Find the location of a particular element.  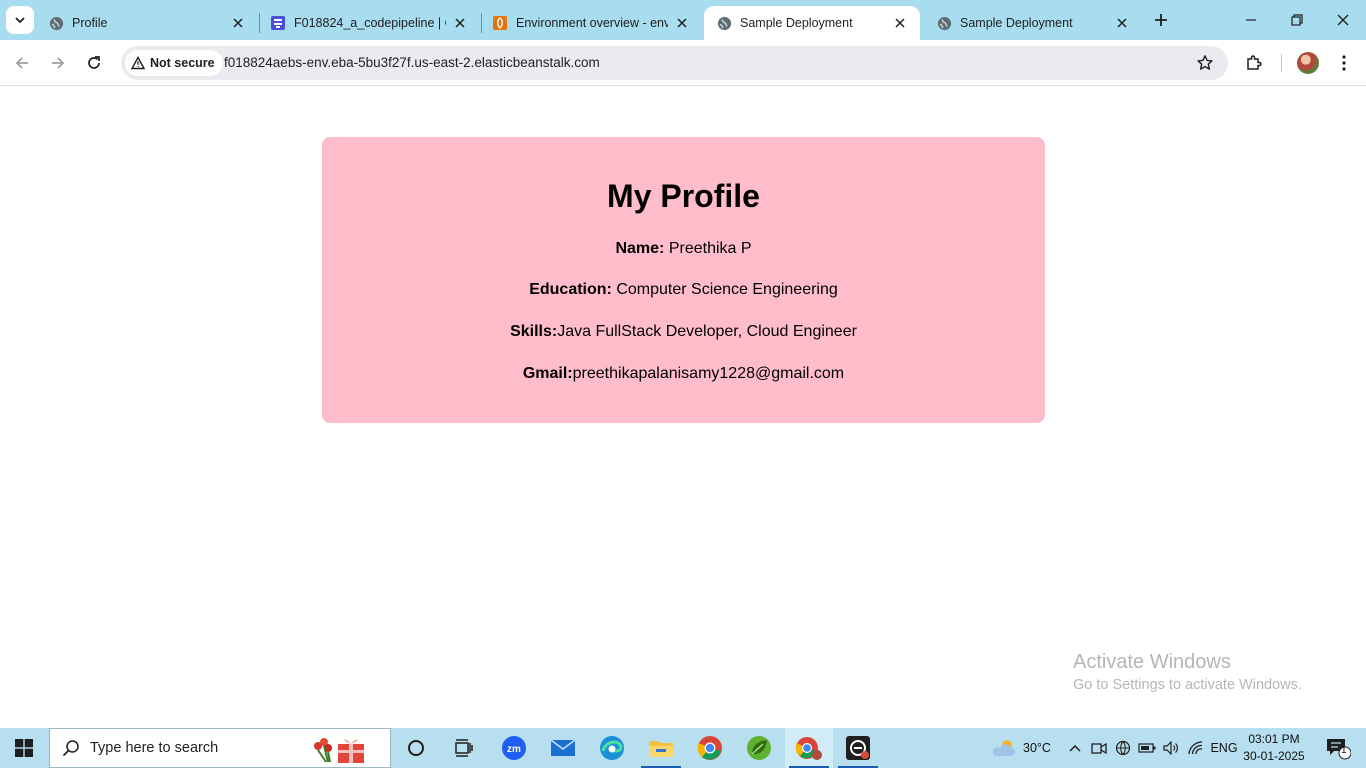

input-language-button: ENG is located at coordinates (1224, 748).